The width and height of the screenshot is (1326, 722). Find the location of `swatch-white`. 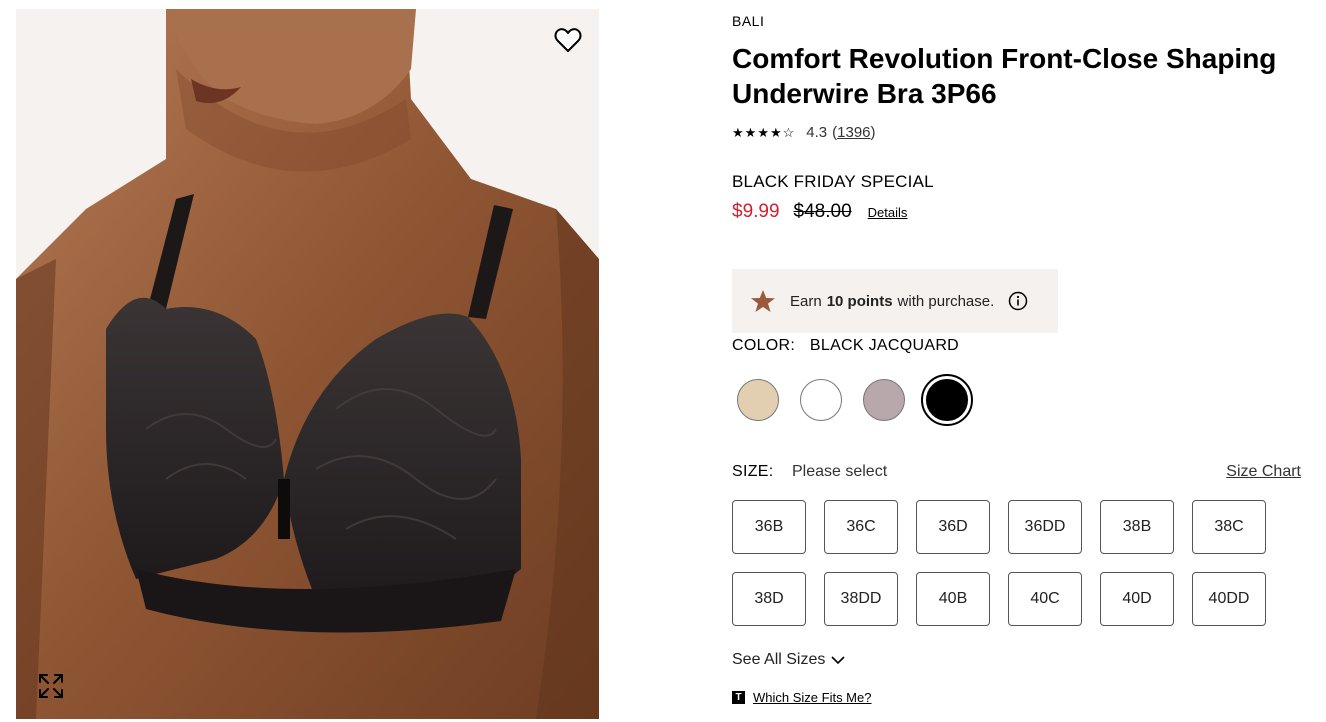

swatch-white is located at coordinates (821, 400).